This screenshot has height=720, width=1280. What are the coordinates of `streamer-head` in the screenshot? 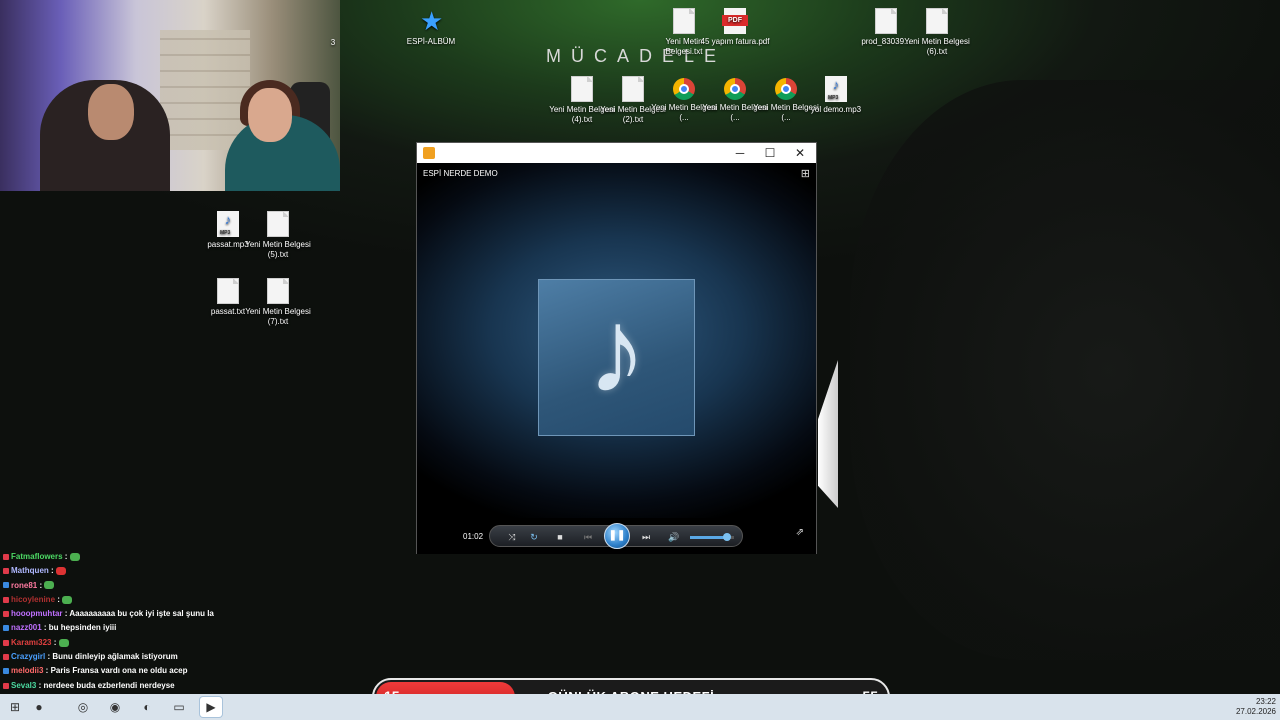 It's located at (111, 112).